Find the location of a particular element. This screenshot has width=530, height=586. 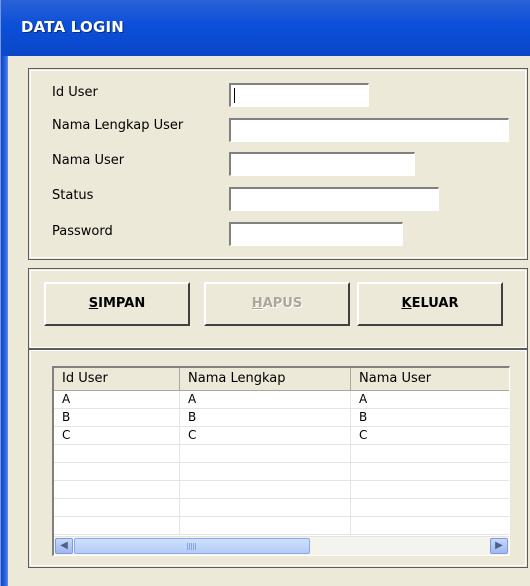

table-row: A A A is located at coordinates (281, 400).